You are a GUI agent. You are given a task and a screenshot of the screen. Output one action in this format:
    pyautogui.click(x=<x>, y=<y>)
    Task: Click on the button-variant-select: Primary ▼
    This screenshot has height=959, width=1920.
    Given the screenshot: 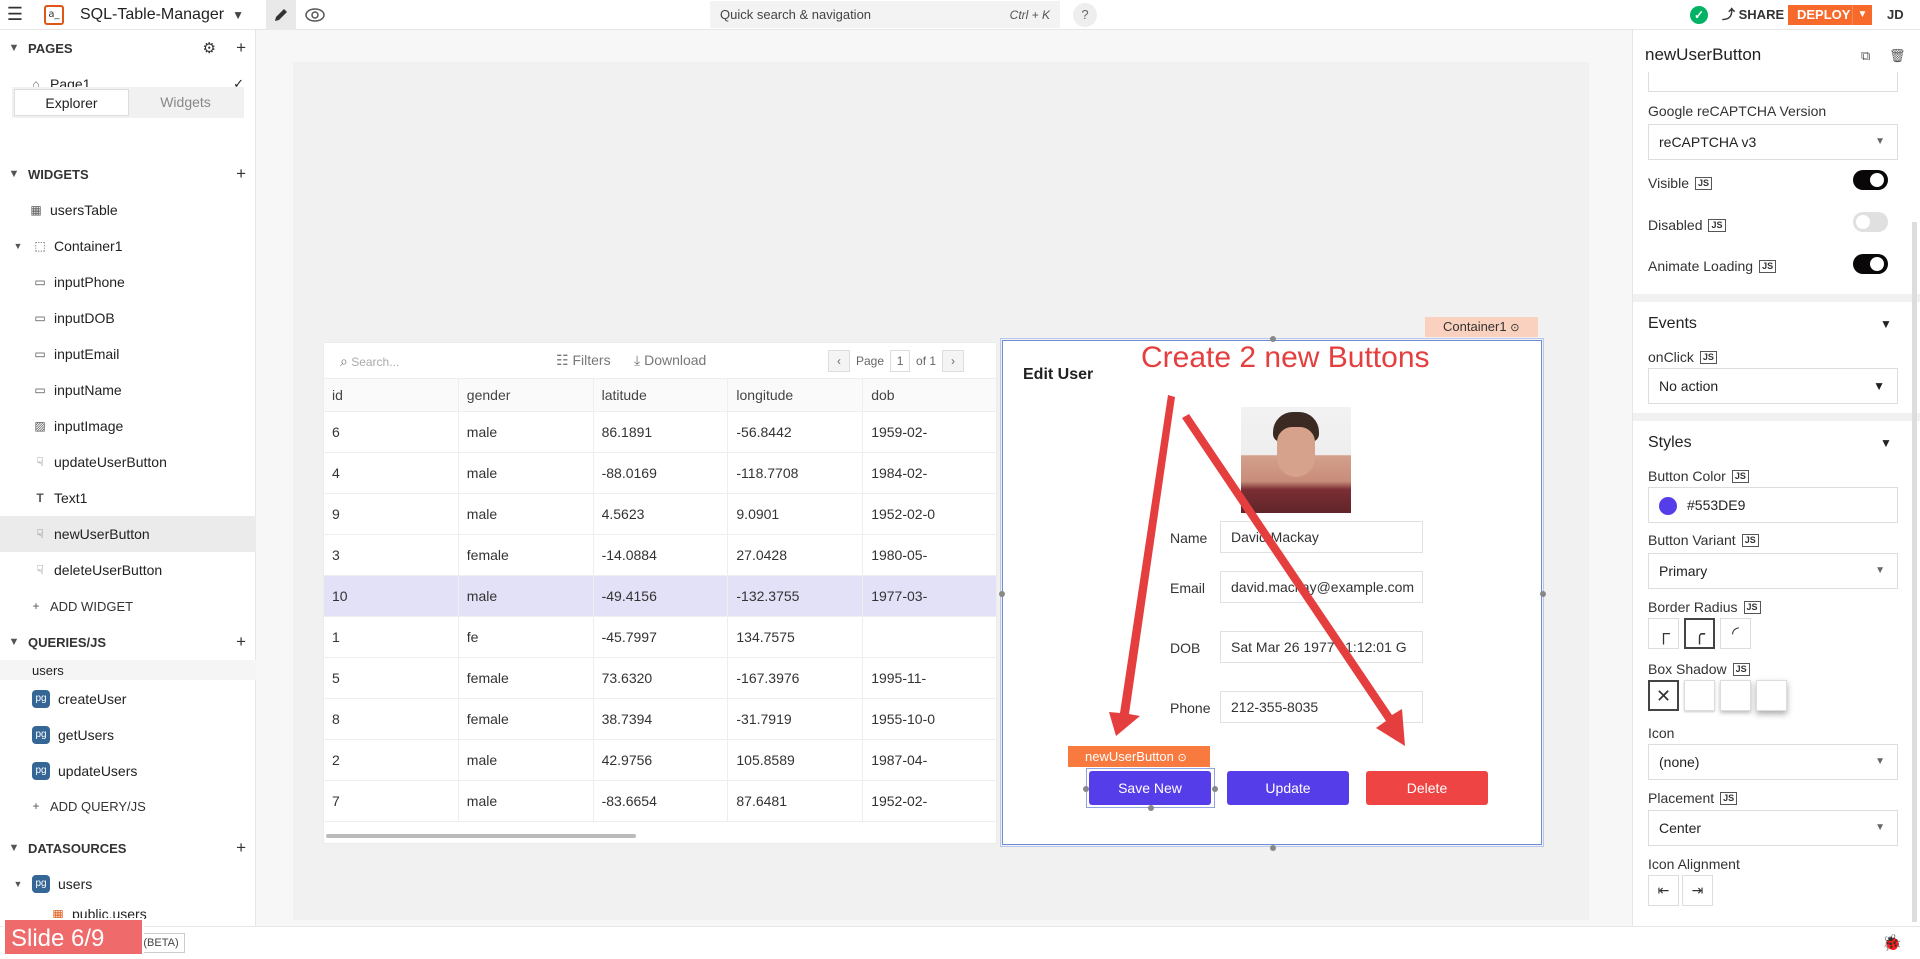 What is the action you would take?
    pyautogui.click(x=1773, y=571)
    